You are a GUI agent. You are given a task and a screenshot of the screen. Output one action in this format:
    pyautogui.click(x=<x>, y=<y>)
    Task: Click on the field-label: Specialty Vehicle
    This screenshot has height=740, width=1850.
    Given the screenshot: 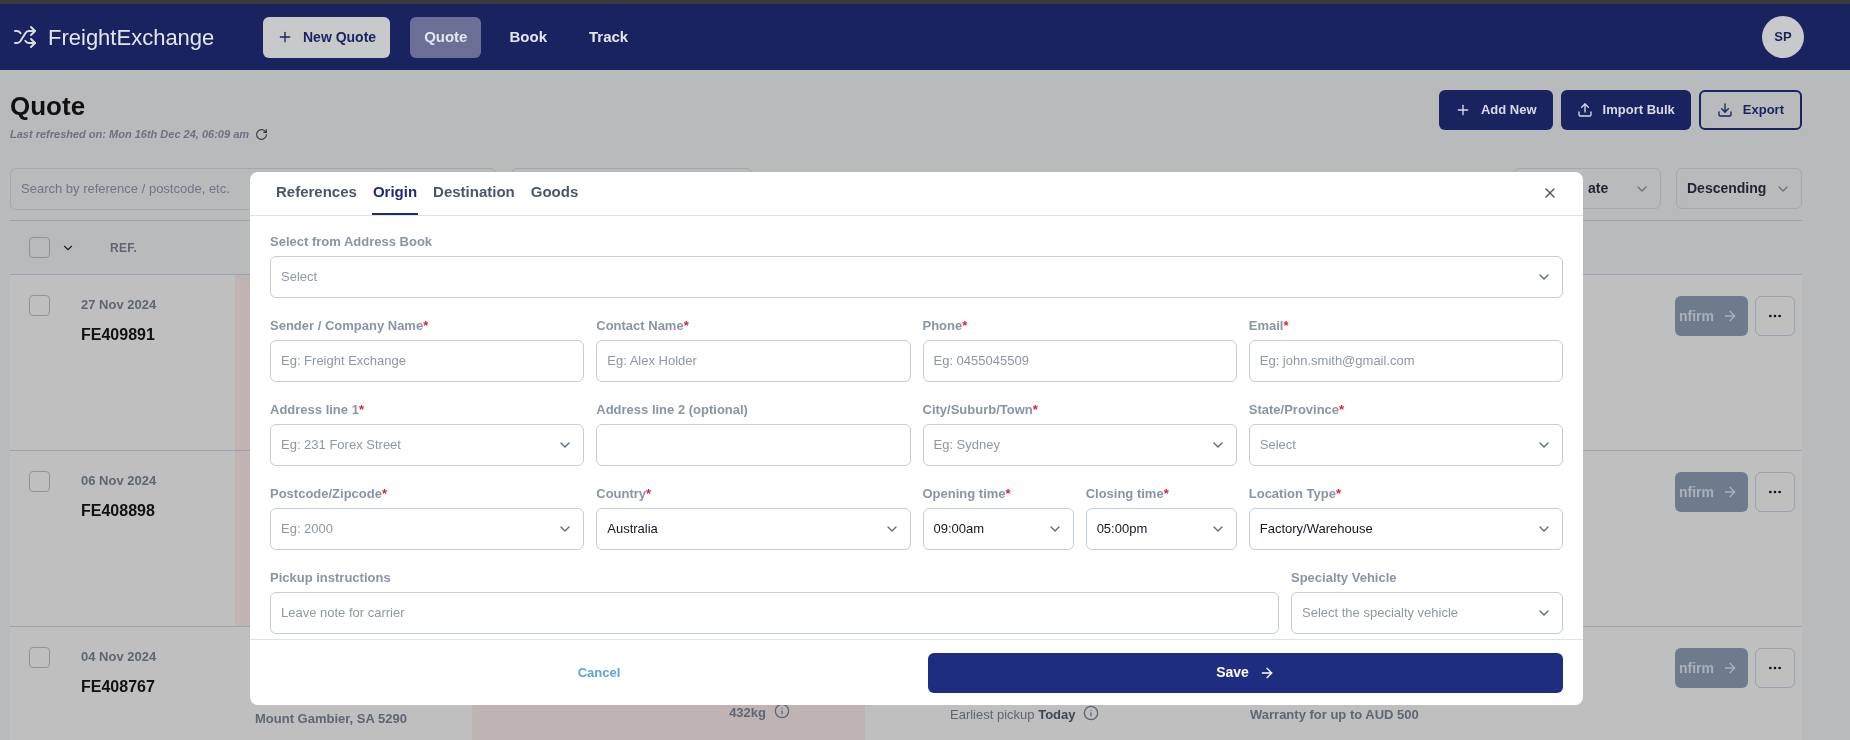 What is the action you would take?
    pyautogui.click(x=1344, y=578)
    